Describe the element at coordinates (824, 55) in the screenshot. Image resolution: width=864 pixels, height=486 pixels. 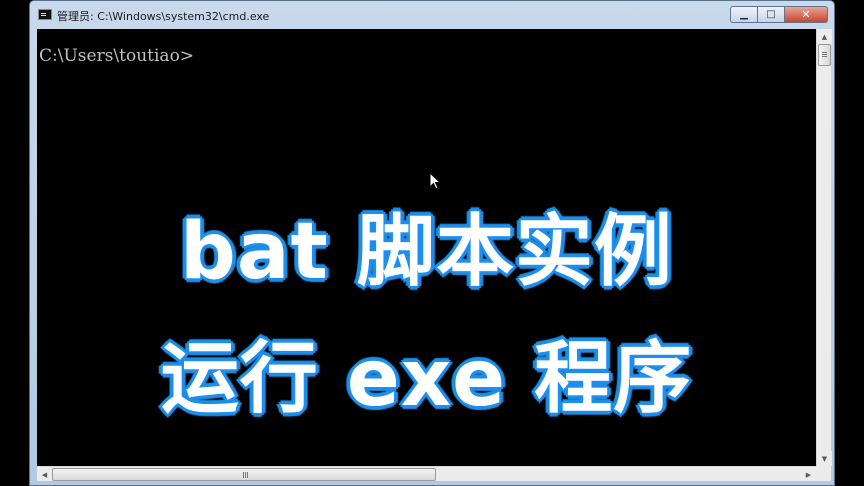
I see `vertical-scroll-thumb` at that location.